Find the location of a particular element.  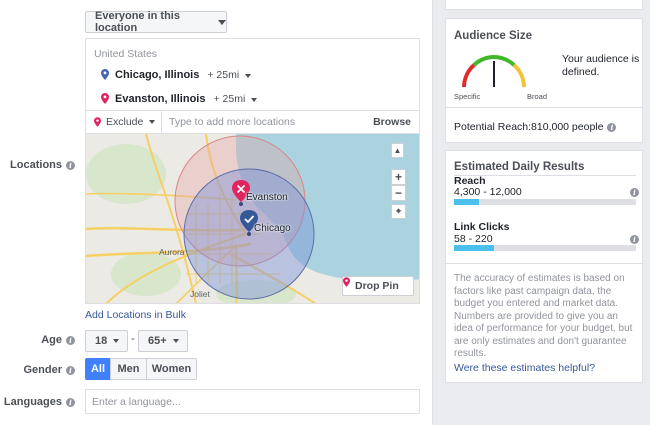

location-item-chicago: Chicago, Illinois + 25mi is located at coordinates (176, 75).